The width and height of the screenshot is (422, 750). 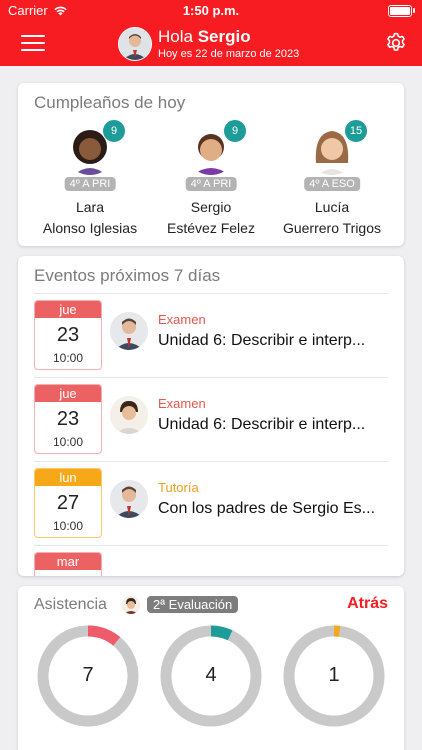 I want to click on donut-value: 1, so click(x=334, y=675).